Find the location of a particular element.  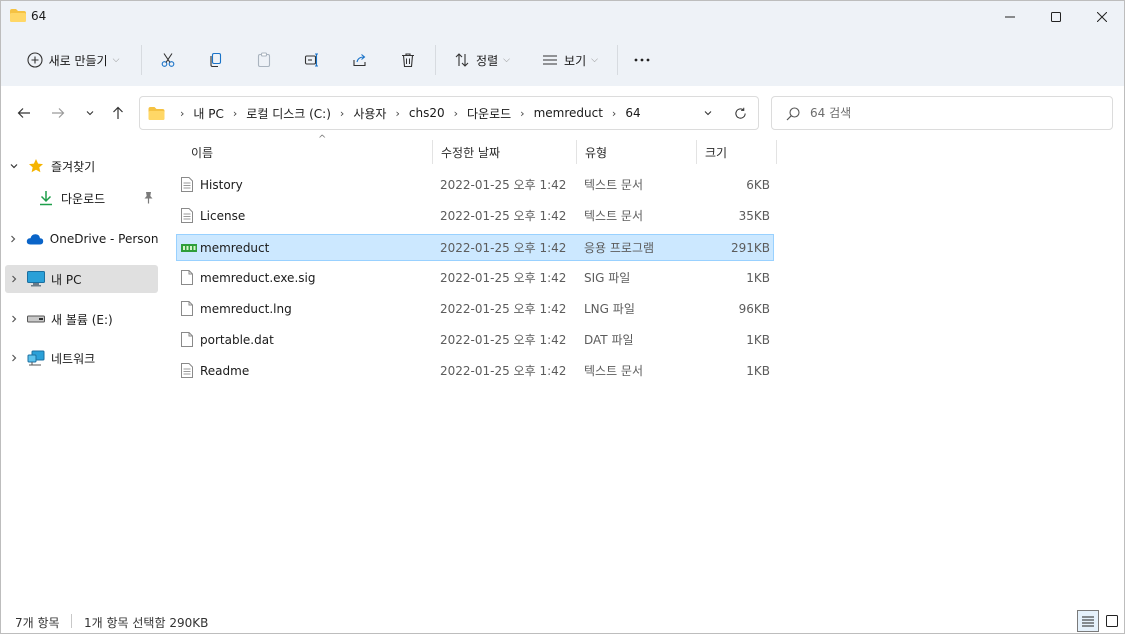

breadcrumb-user-folder: chs20 is located at coordinates (427, 113).